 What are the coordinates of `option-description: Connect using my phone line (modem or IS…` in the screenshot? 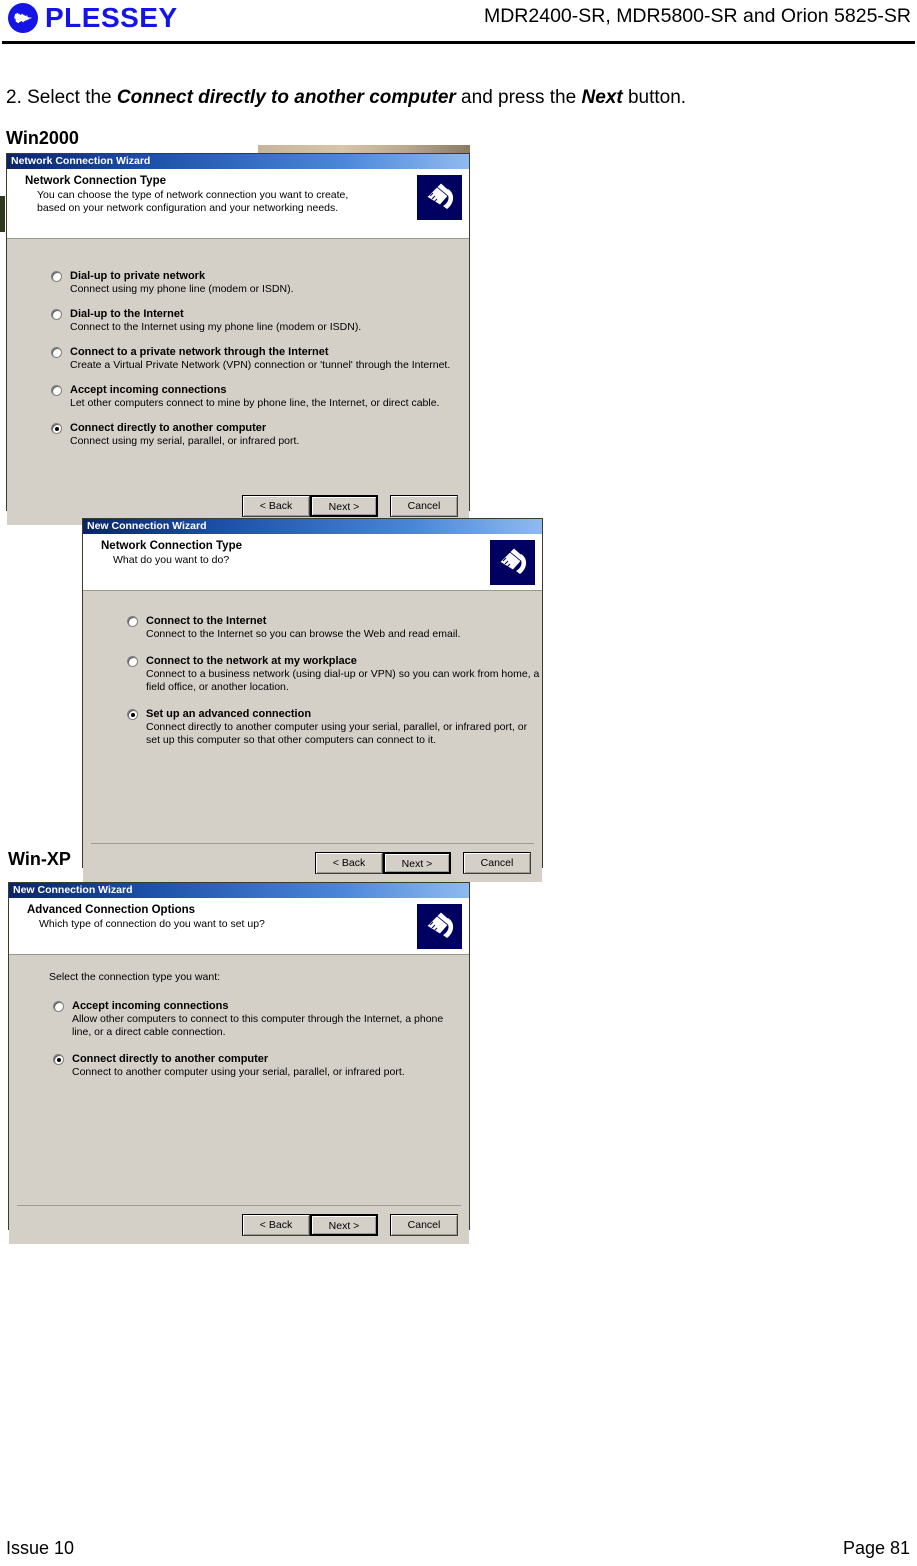 It's located at (182, 289).